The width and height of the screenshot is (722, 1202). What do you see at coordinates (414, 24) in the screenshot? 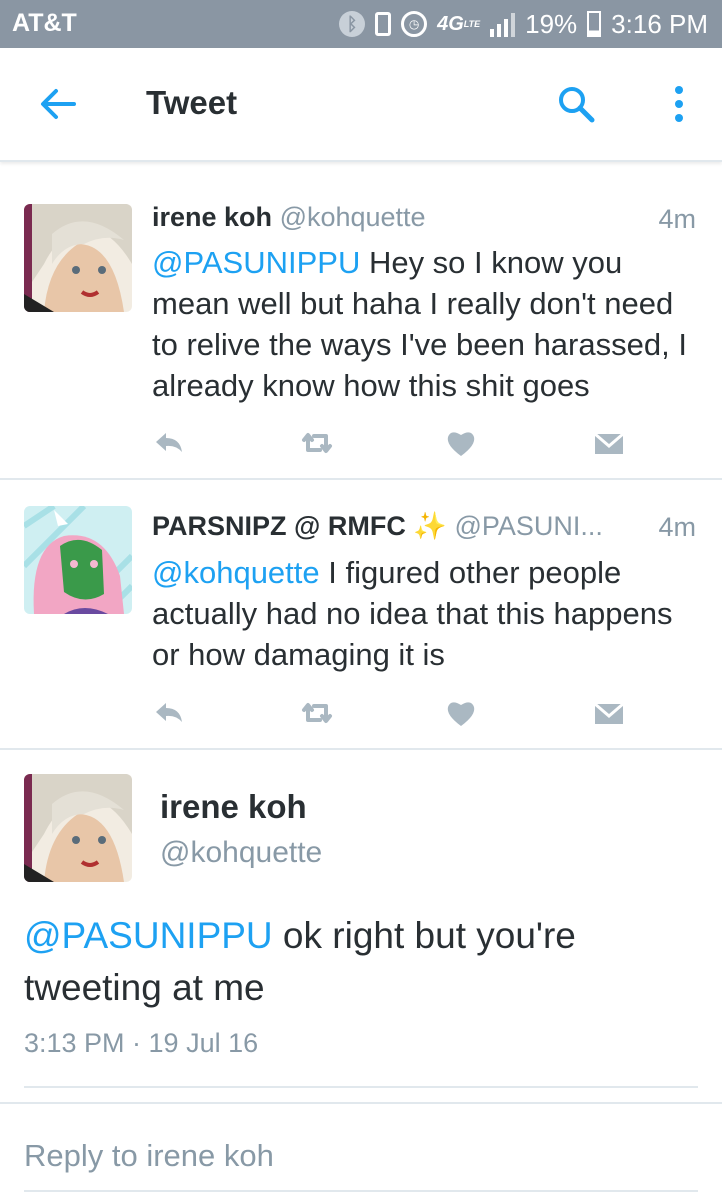
I see `alarm-icon: ◷` at bounding box center [414, 24].